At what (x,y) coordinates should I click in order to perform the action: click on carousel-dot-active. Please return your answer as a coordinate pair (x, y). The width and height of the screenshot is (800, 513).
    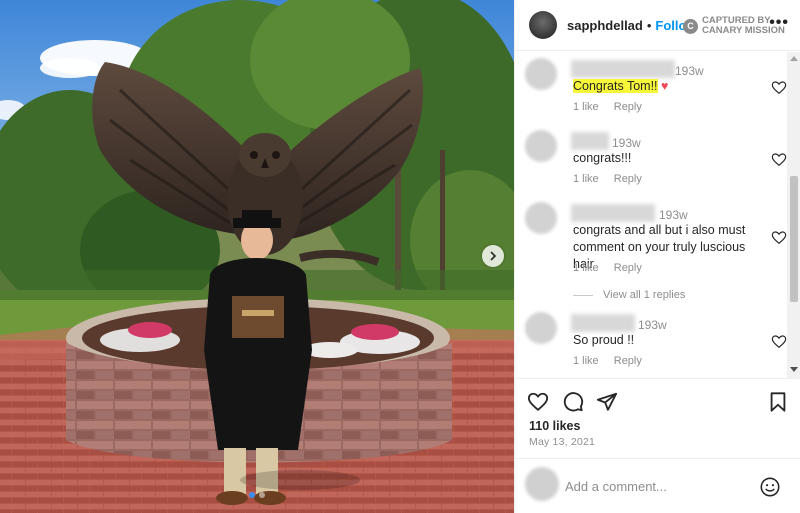
    Looking at the image, I should click on (252, 495).